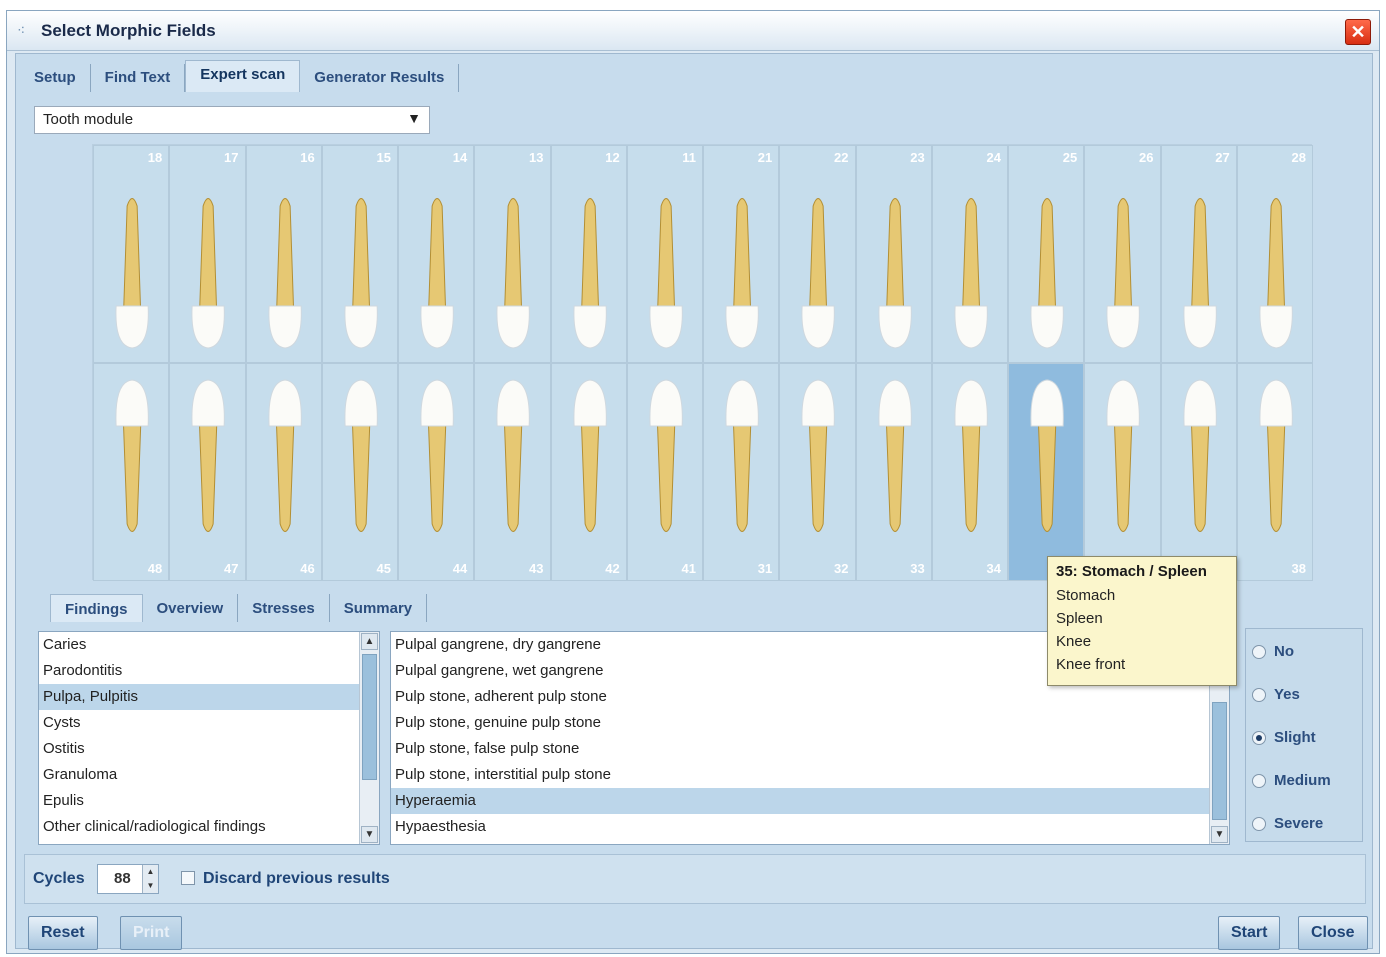 The image size is (1386, 957). What do you see at coordinates (96, 608) in the screenshot?
I see `tab-findings: Findings` at bounding box center [96, 608].